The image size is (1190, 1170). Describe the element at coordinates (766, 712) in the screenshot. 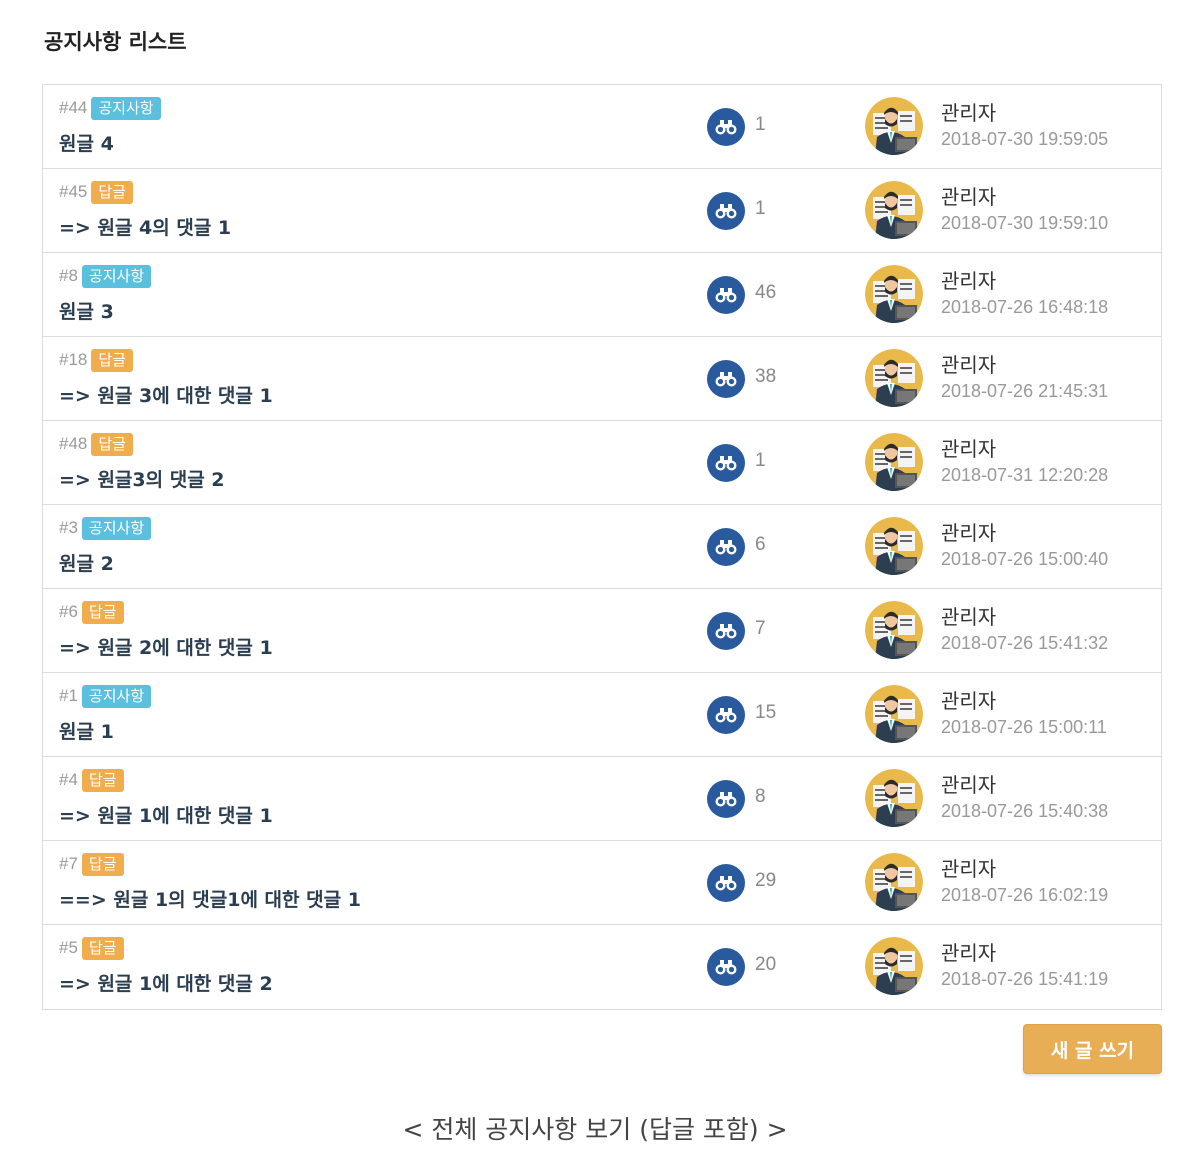

I see `view-count: 15` at that location.